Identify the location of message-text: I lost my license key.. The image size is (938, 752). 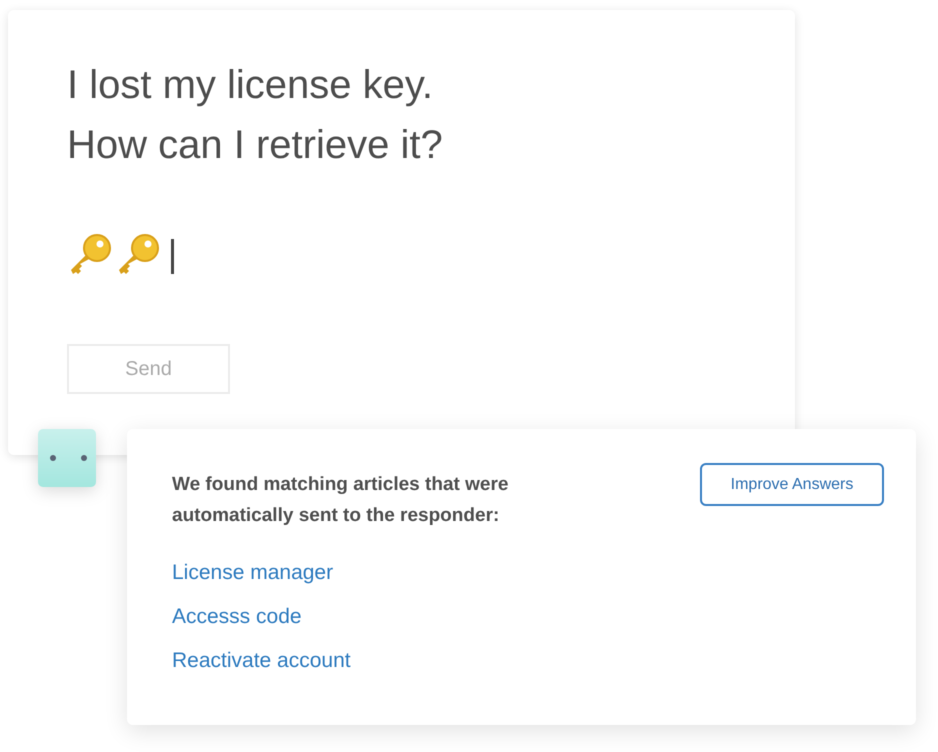
(250, 85).